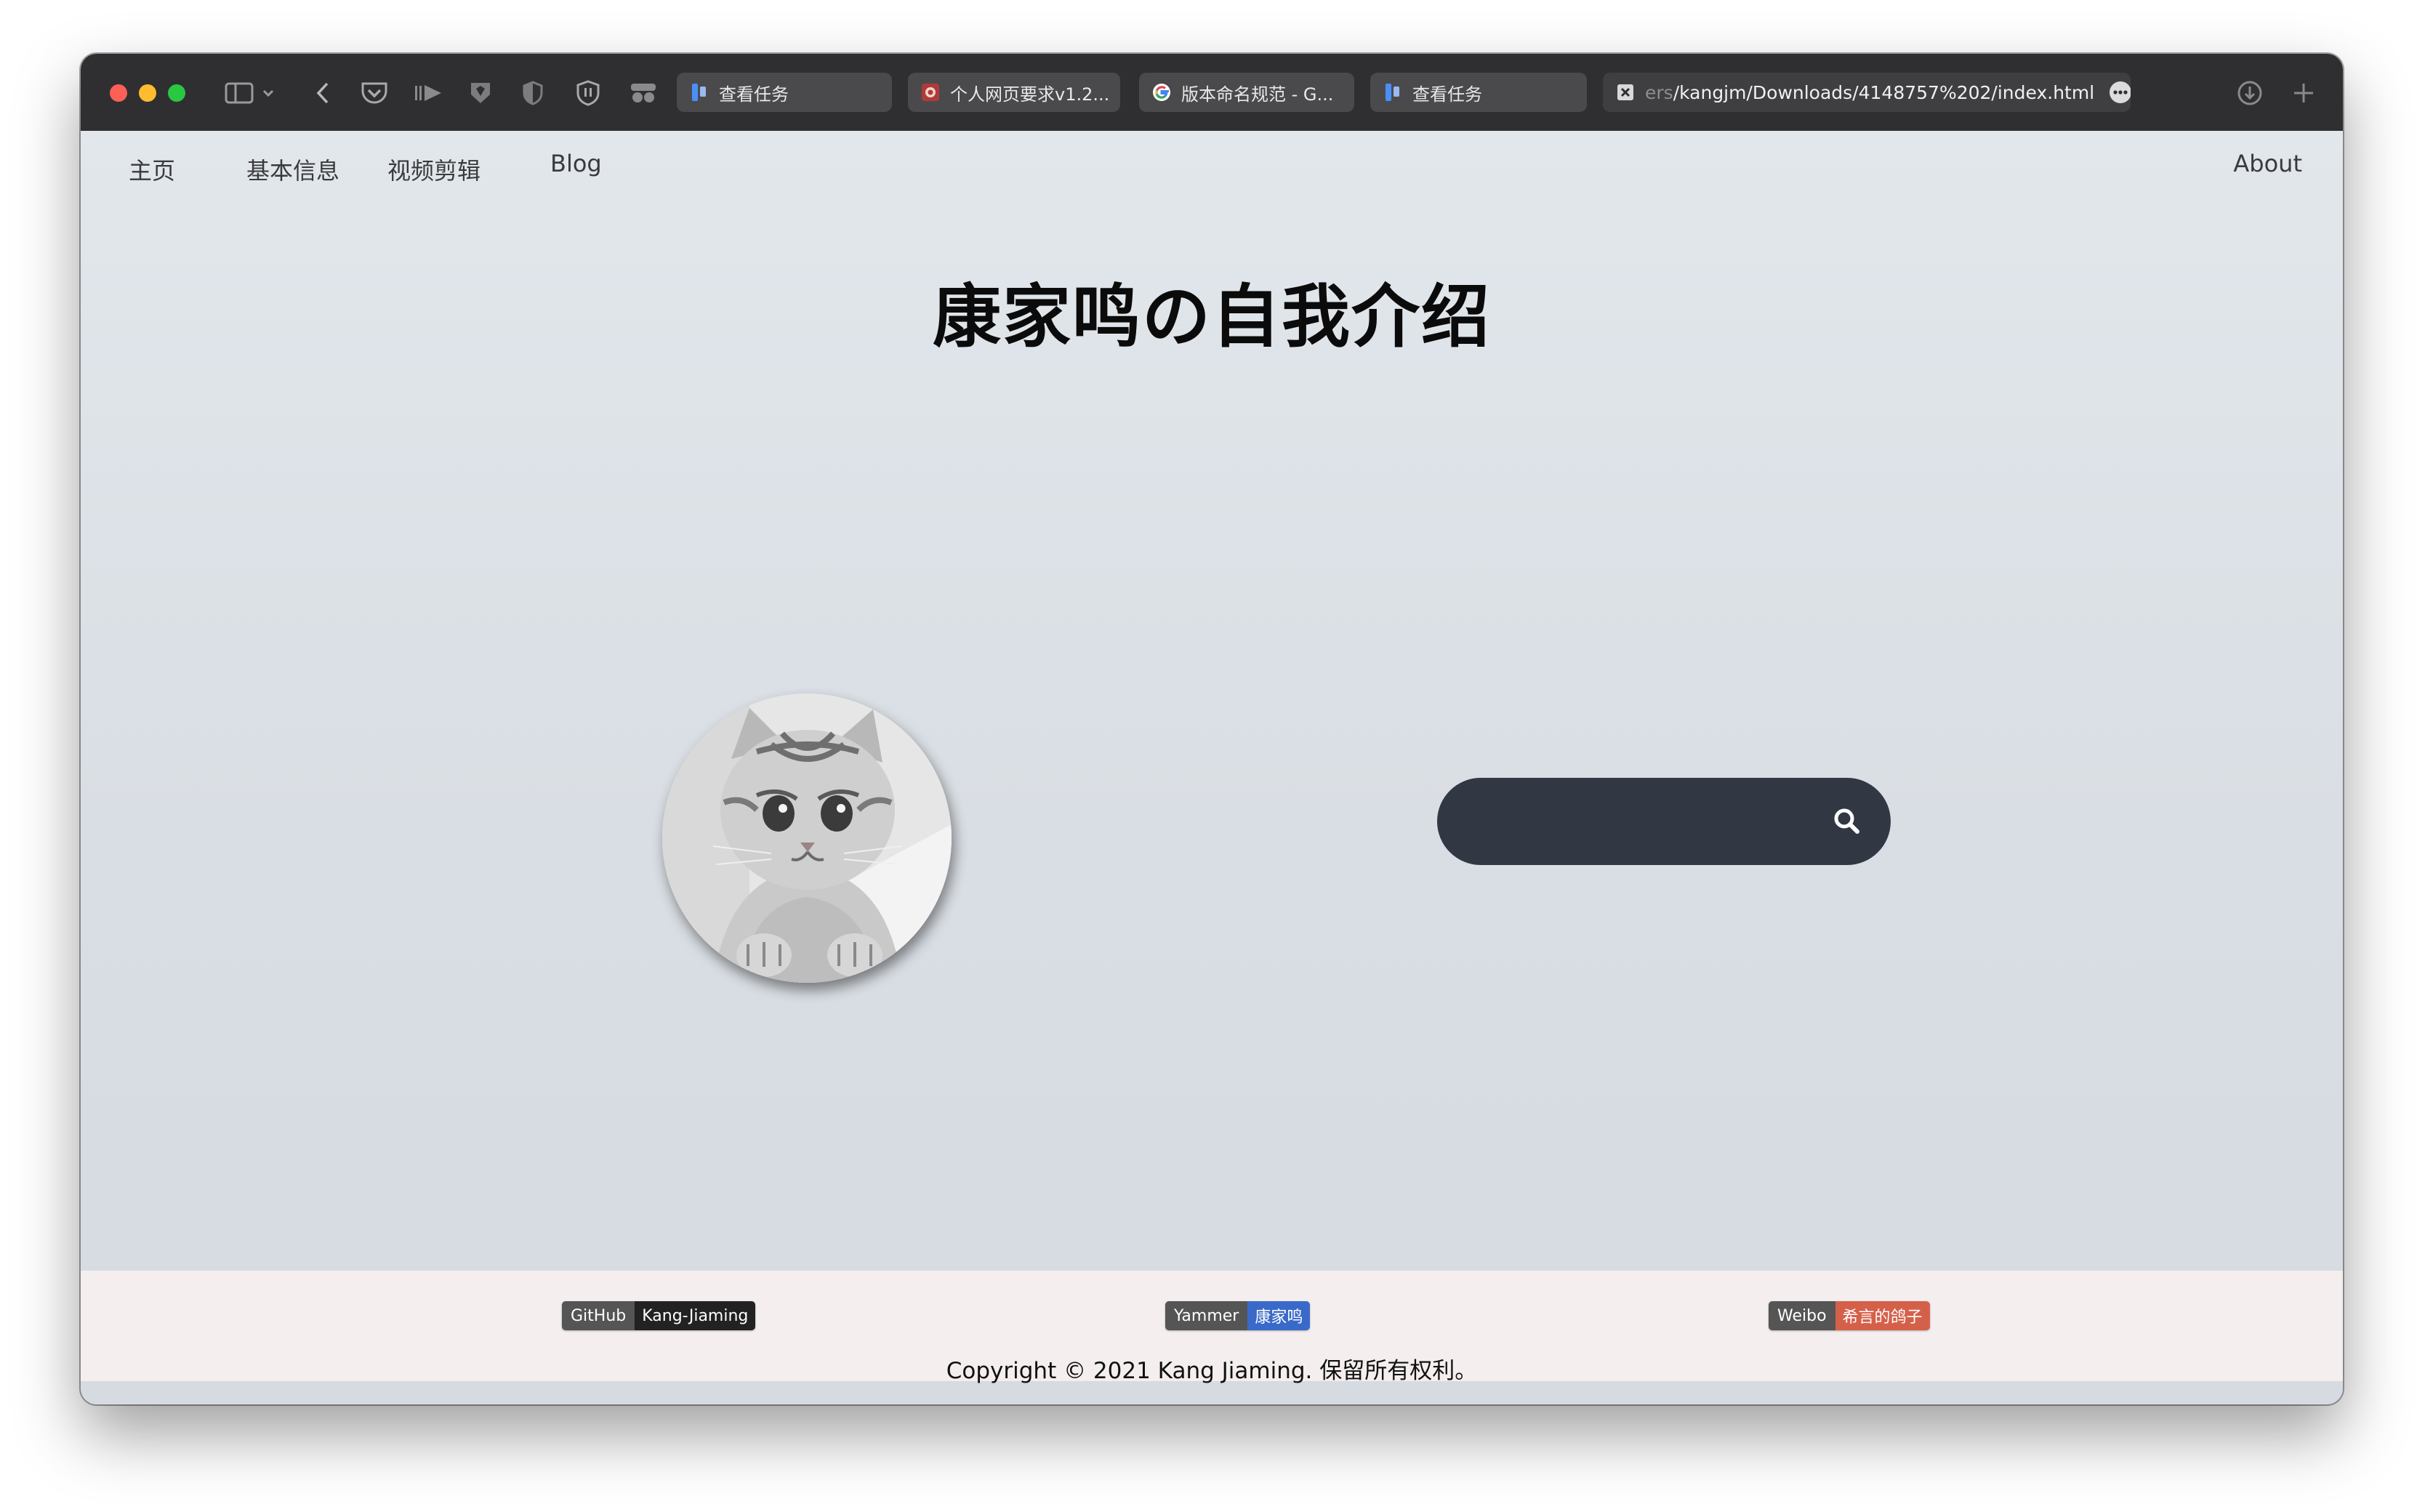  What do you see at coordinates (152, 169) in the screenshot?
I see `nav-link-home: 主页` at bounding box center [152, 169].